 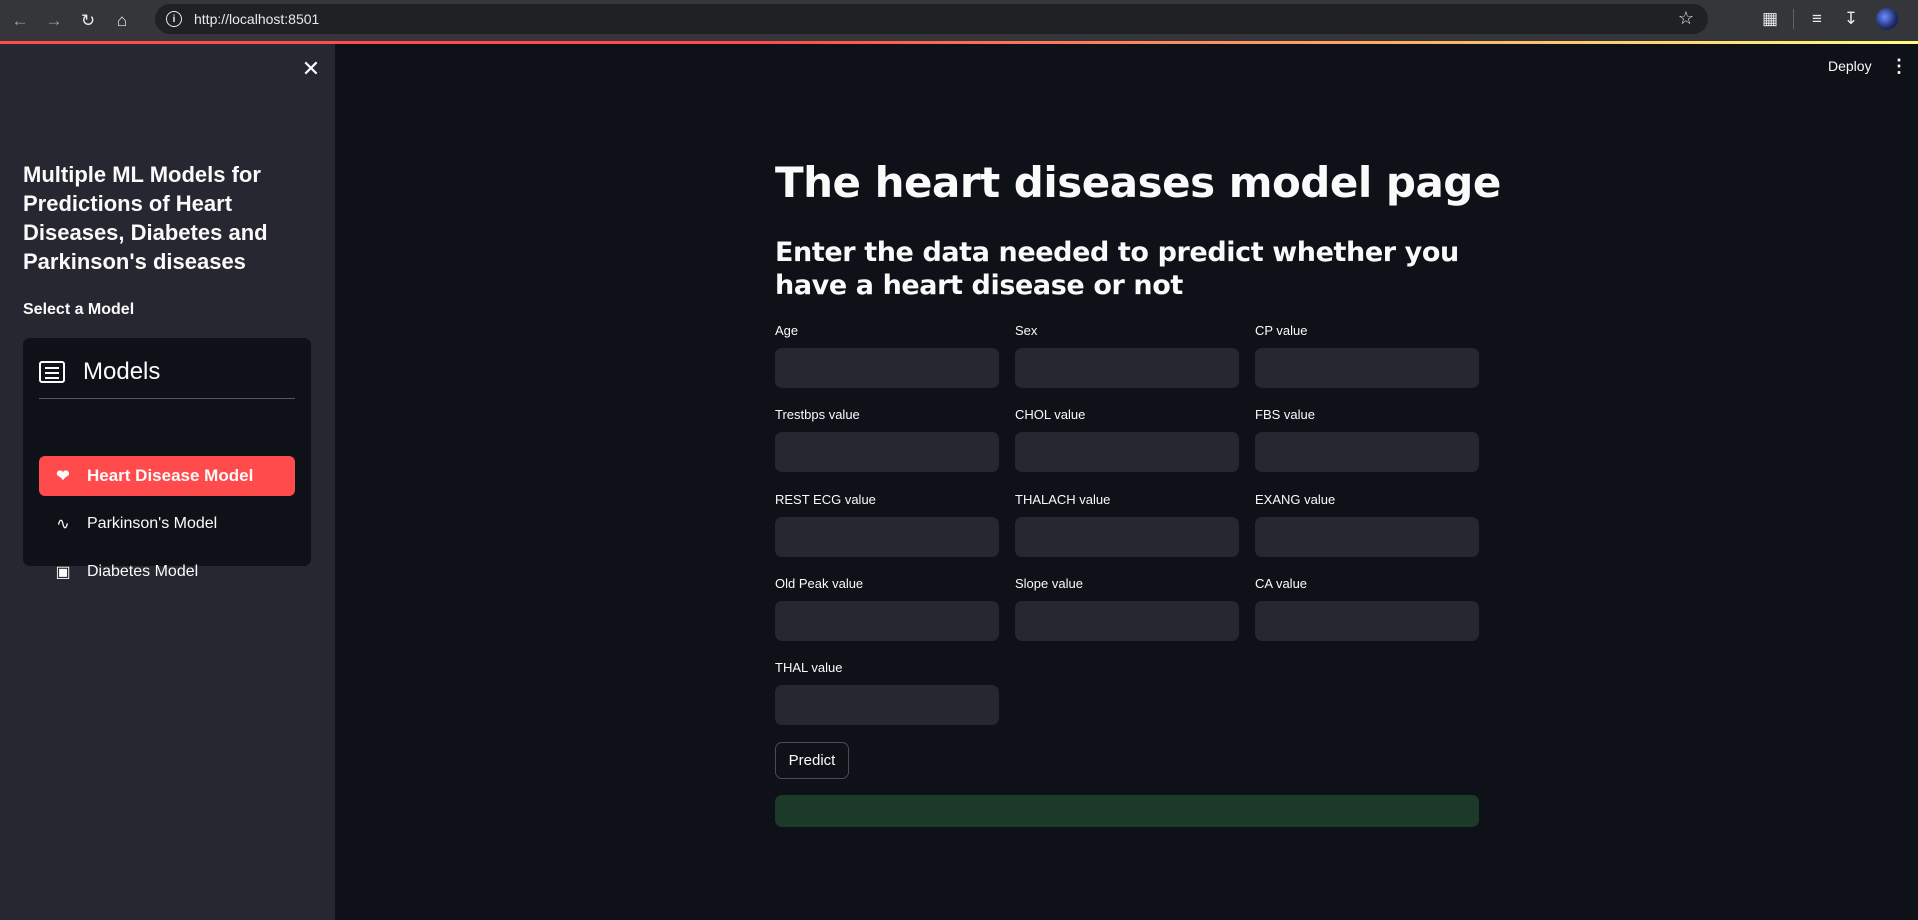 I want to click on chol-input, so click(x=1127, y=452).